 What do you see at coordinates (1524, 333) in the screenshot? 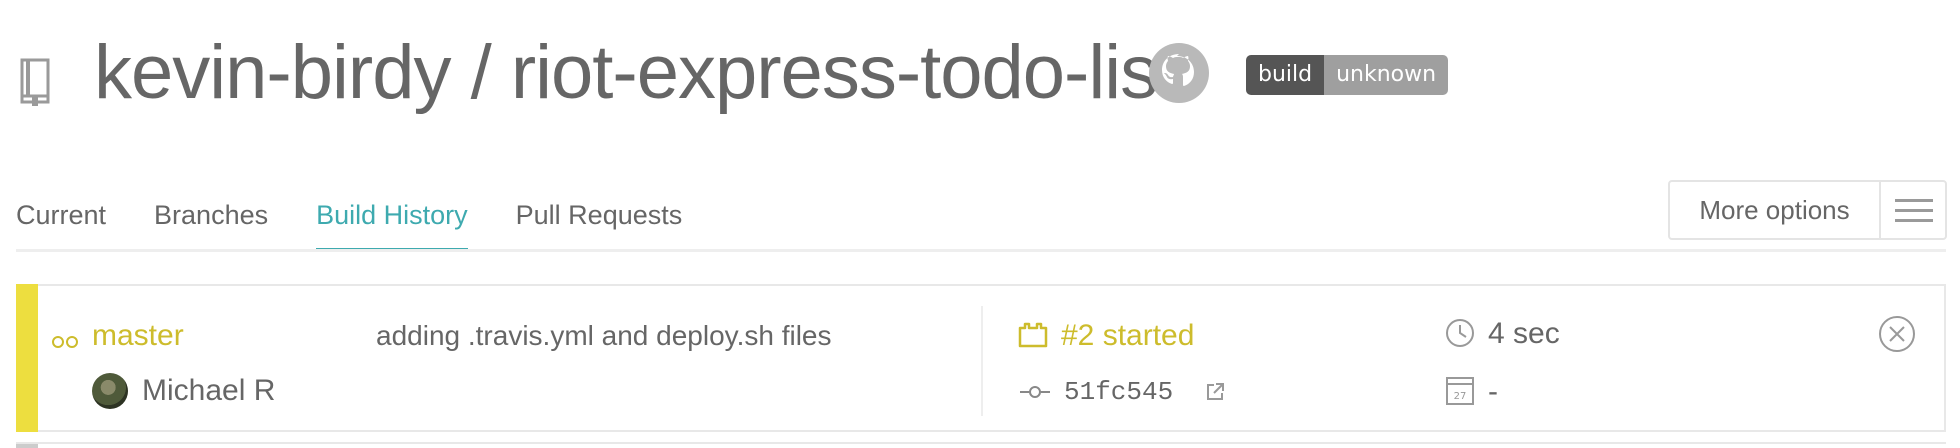
I see `build-duration: 4 sec` at bounding box center [1524, 333].